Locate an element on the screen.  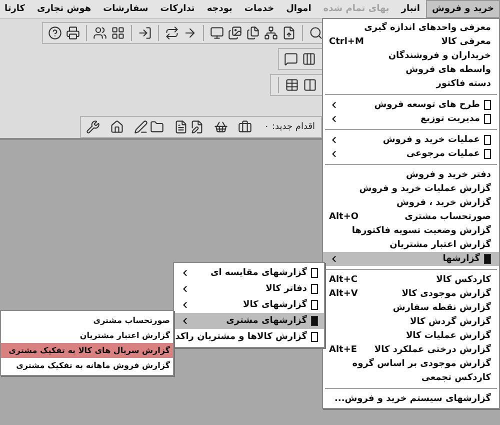
menu-item: گزارش خرید ، فروش is located at coordinates (411, 203).